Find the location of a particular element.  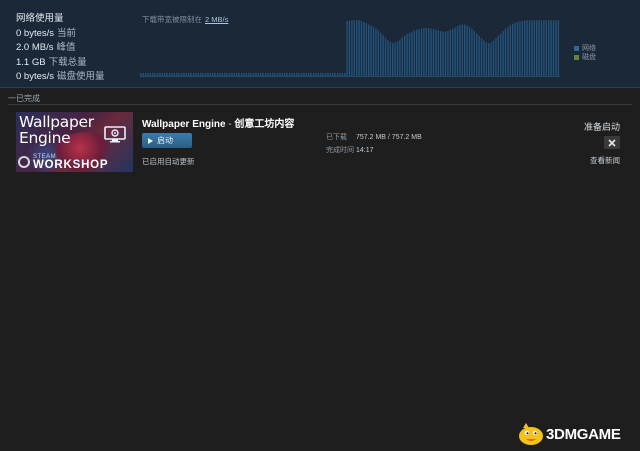

monitor-gear-icon is located at coordinates (115, 134).